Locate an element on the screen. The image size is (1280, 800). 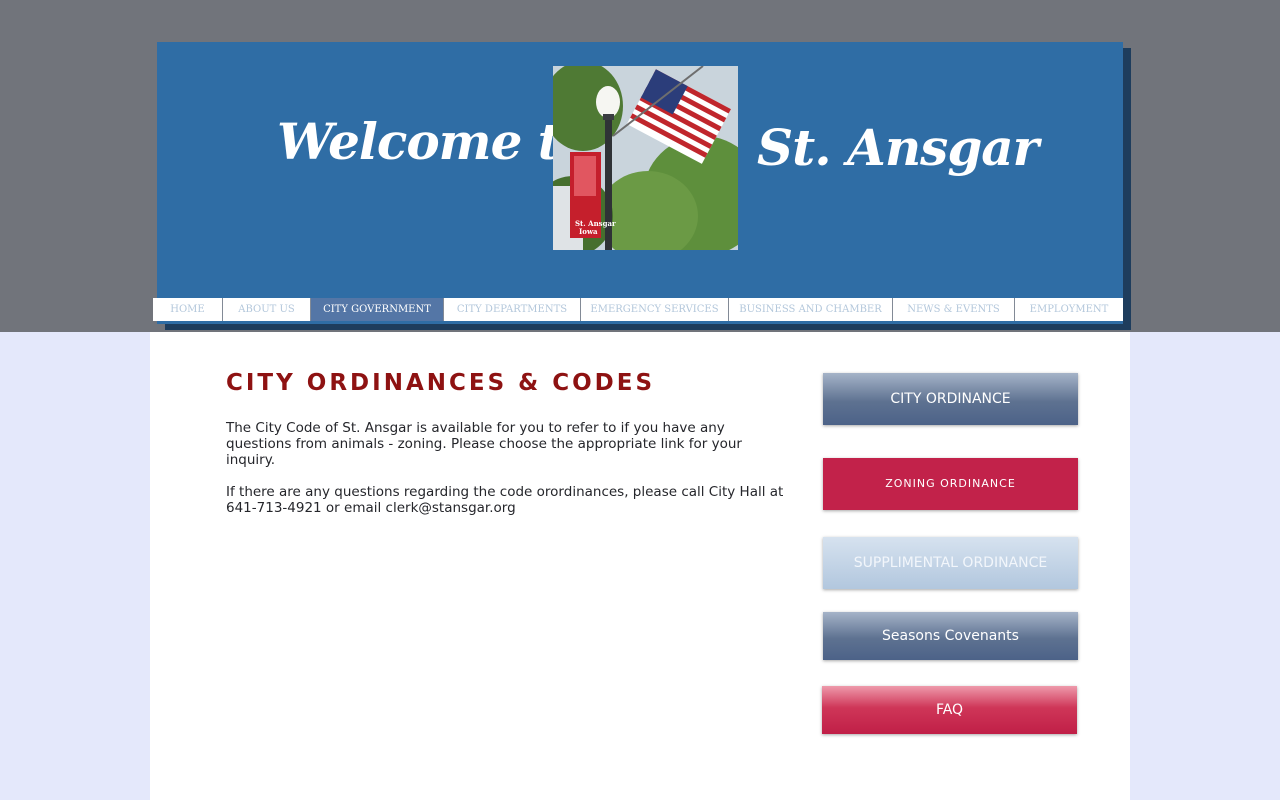
flag-lamppost-photo: St. Ansgar Iowa is located at coordinates (645, 158).